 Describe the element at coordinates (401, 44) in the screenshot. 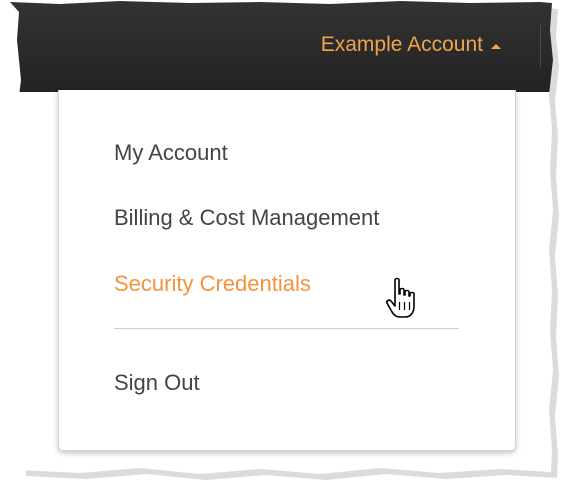

I see `account-name-label: Example Account` at that location.